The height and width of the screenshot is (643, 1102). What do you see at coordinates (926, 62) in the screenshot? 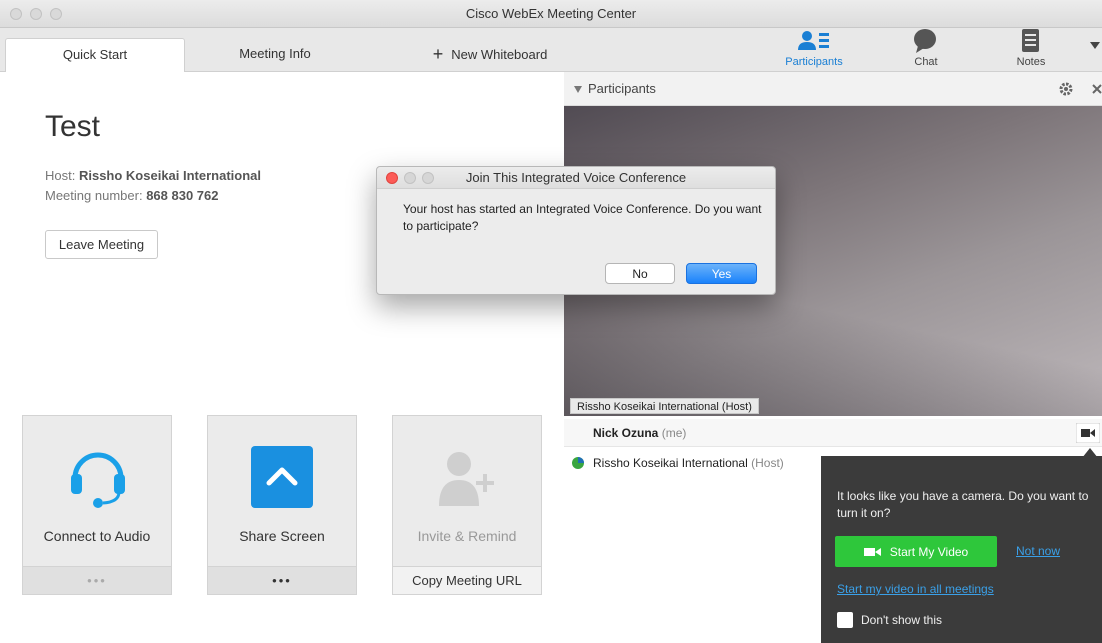
I see `chat-label: Chat` at bounding box center [926, 62].